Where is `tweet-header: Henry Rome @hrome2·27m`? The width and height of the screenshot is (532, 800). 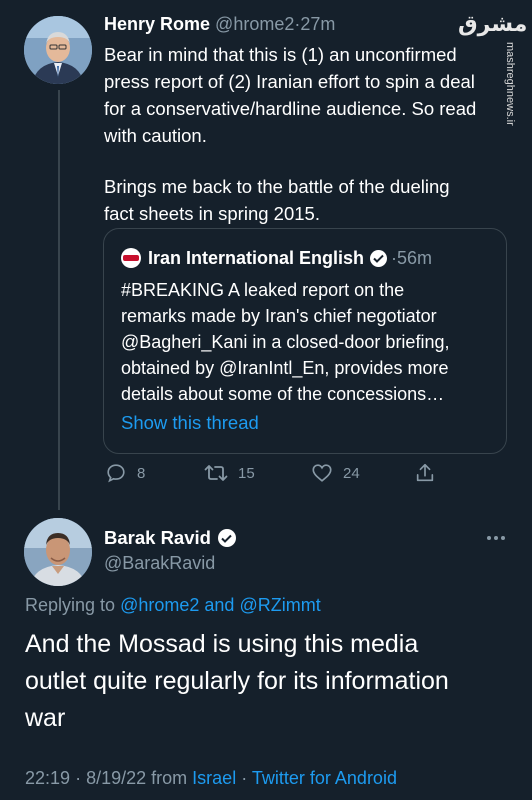 tweet-header: Henry Rome @hrome2·27m is located at coordinates (219, 24).